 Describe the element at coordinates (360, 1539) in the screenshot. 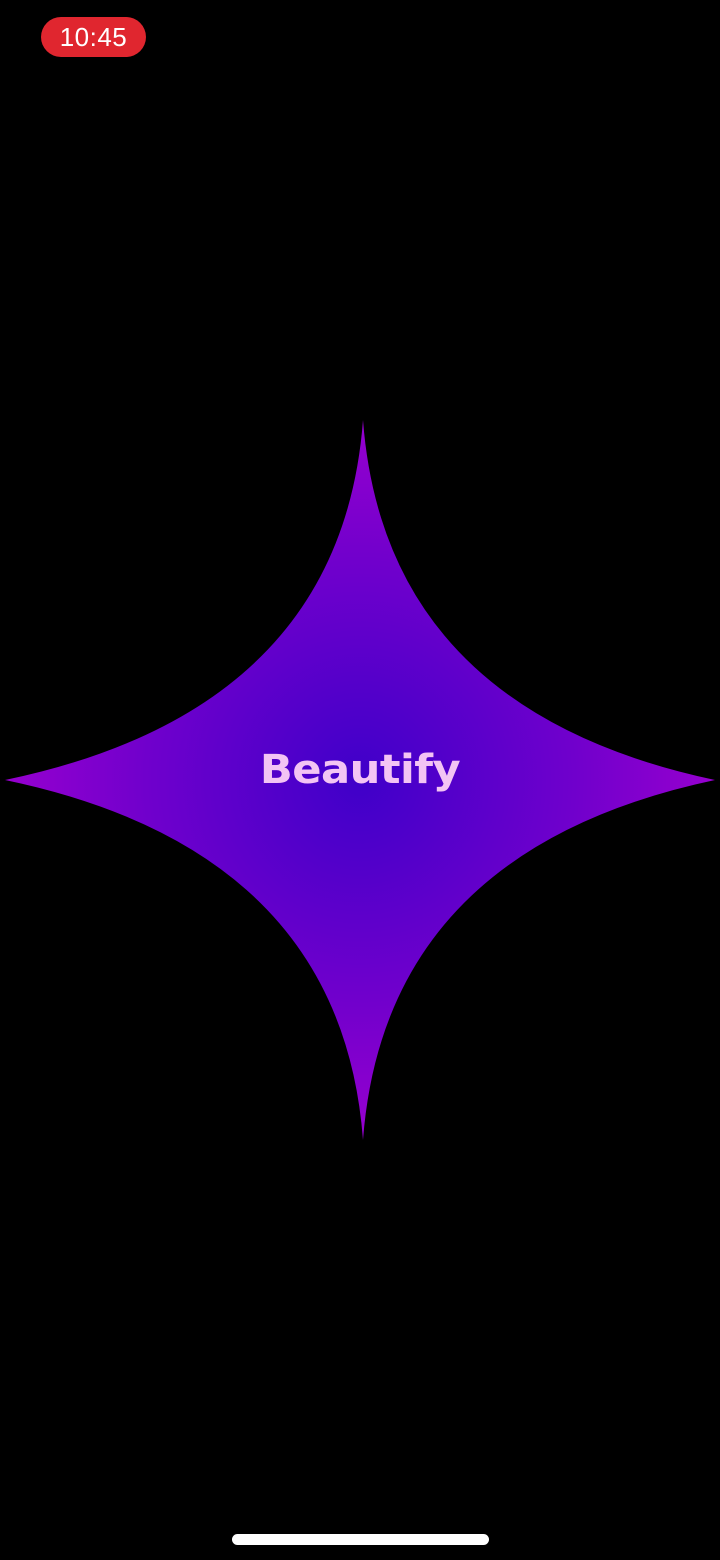

I see `home-indicator` at that location.